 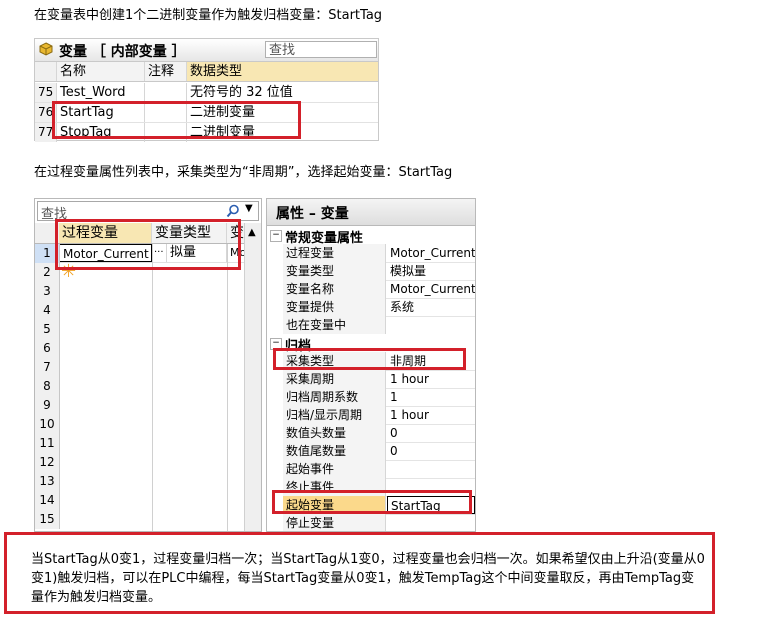 What do you see at coordinates (379, 271) in the screenshot?
I see `property-row: 变量类型 模拟量` at bounding box center [379, 271].